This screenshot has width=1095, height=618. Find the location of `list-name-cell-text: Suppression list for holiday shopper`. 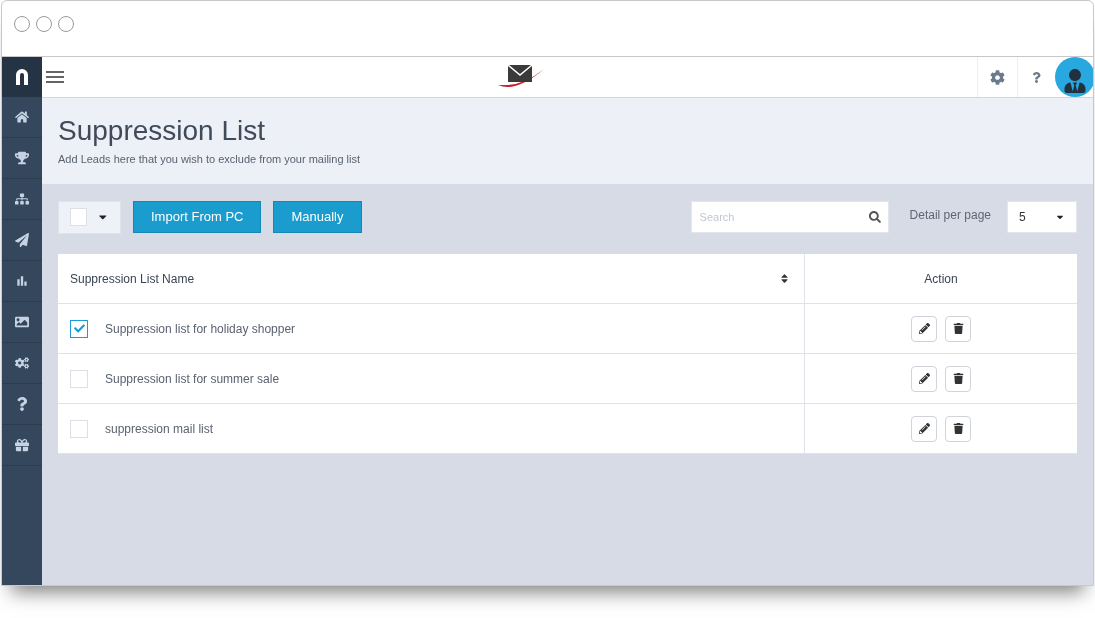

list-name-cell-text: Suppression list for holiday shopper is located at coordinates (200, 329).